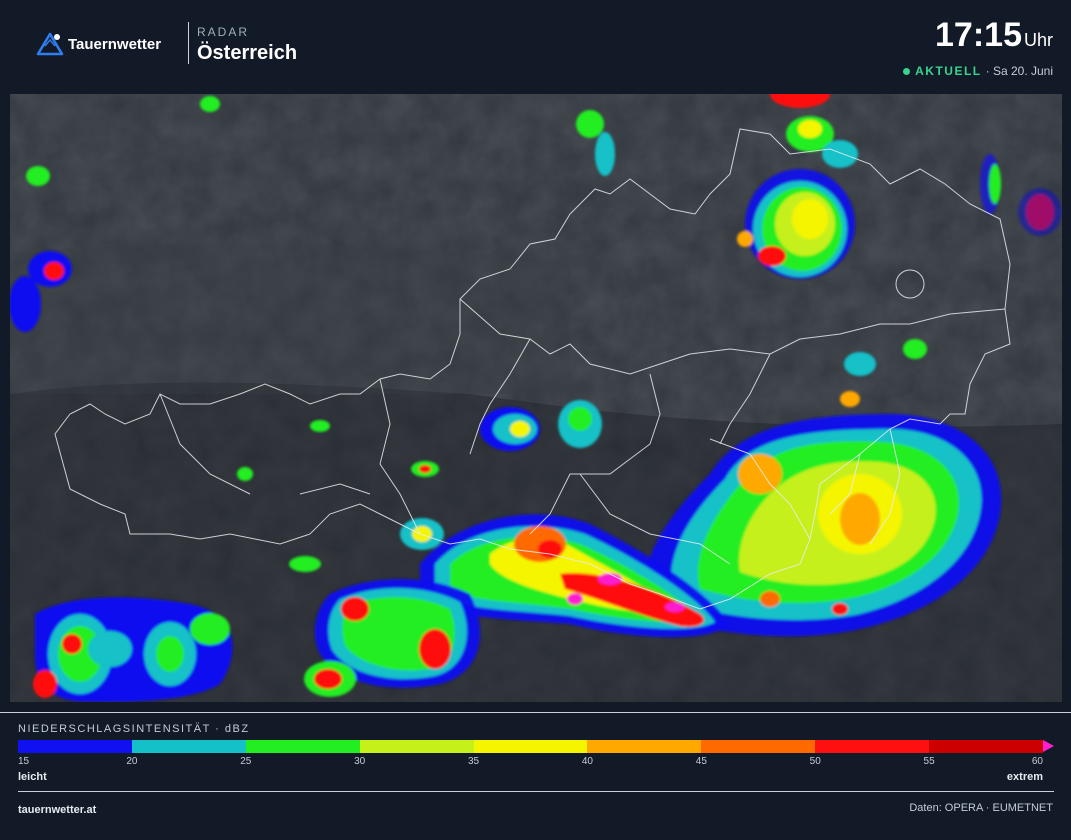  What do you see at coordinates (907, 71) in the screenshot?
I see `live-dot-icon` at bounding box center [907, 71].